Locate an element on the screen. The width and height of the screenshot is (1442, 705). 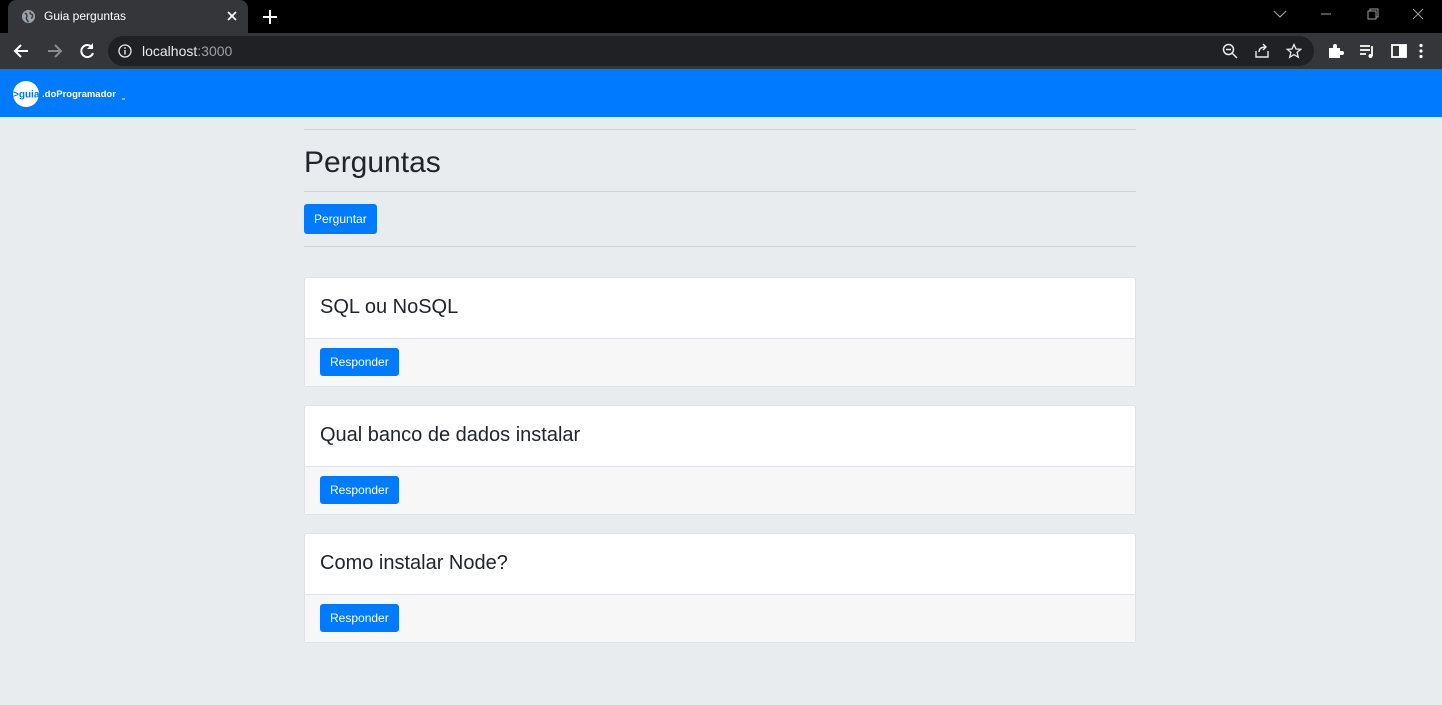
question-card: Qual banco de dados instalar Responder is located at coordinates (720, 460).